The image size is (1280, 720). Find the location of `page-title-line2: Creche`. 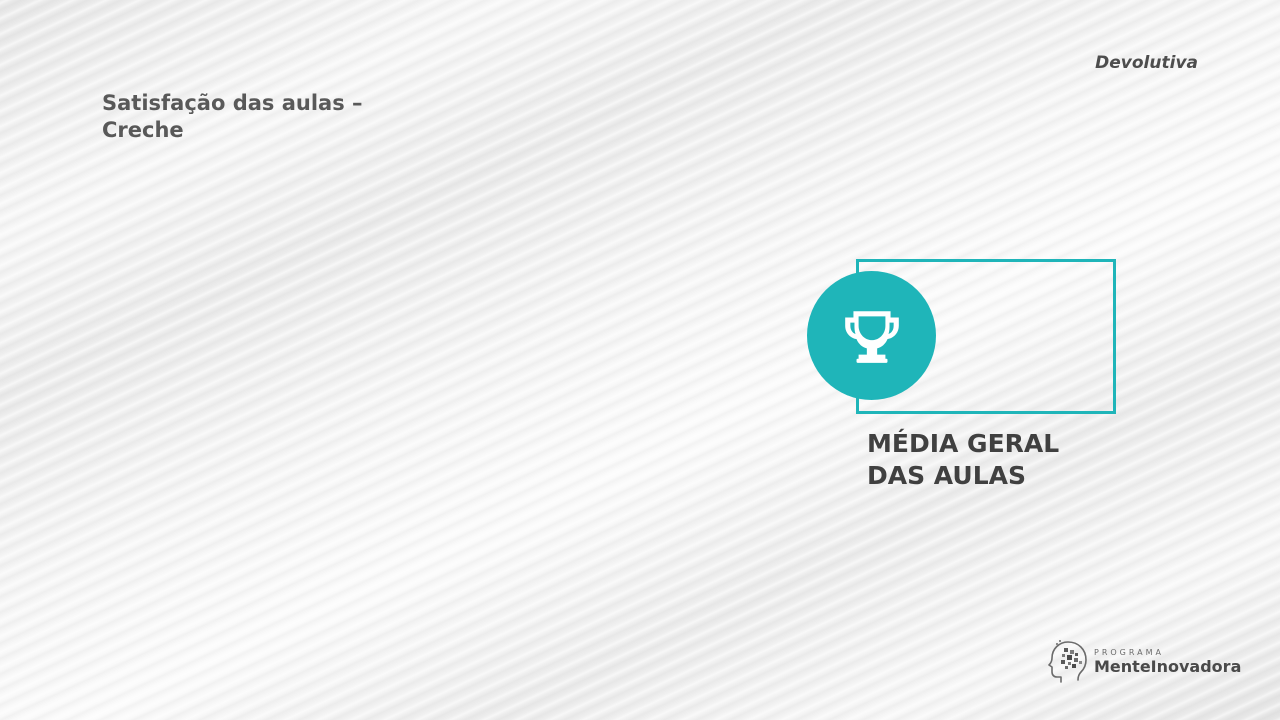

page-title-line2: Creche is located at coordinates (143, 130).